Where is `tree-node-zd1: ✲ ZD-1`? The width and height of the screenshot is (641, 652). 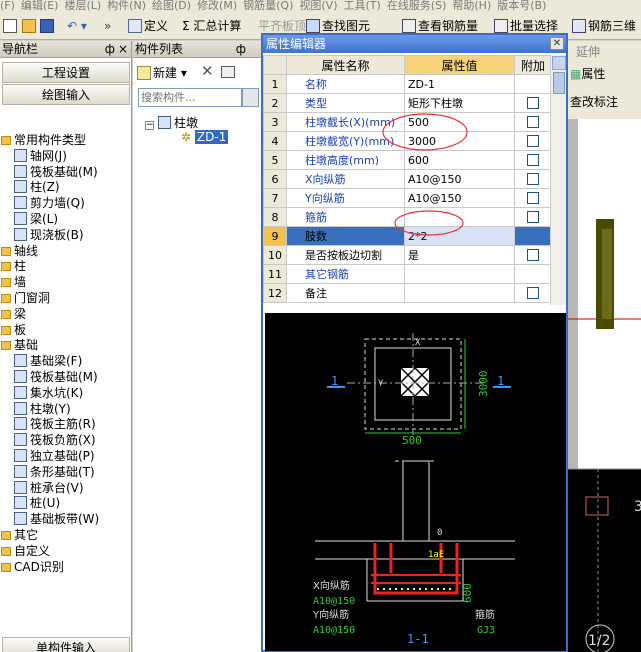
tree-node-zd1: ✲ ZD-1 is located at coordinates (205, 137).